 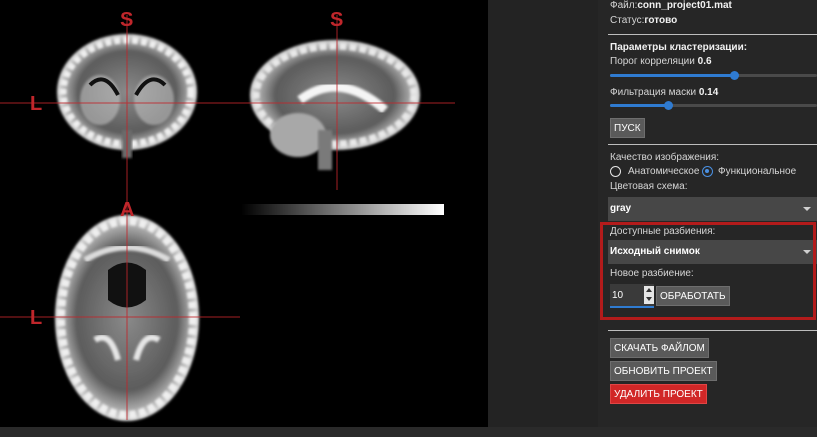 I want to click on update-project-button: ОБНОВИТЬ ПРОЕКТ, so click(x=663, y=371).